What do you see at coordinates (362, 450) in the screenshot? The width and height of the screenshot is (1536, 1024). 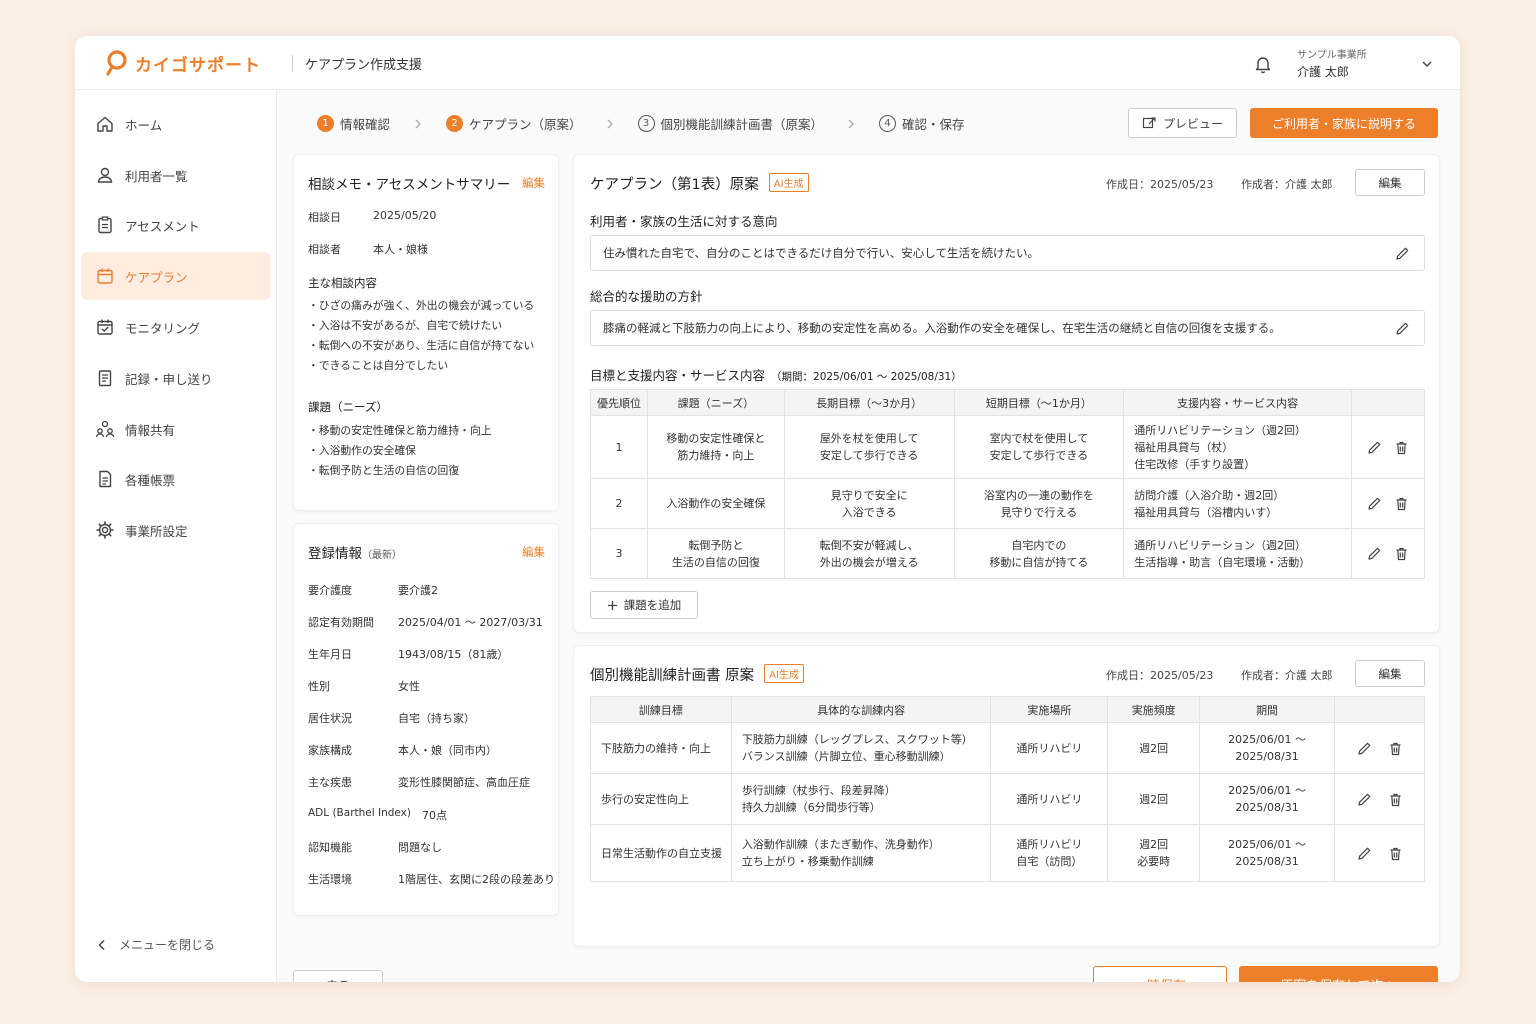 I see `list-item: ・入浴動作の安全確保` at bounding box center [362, 450].